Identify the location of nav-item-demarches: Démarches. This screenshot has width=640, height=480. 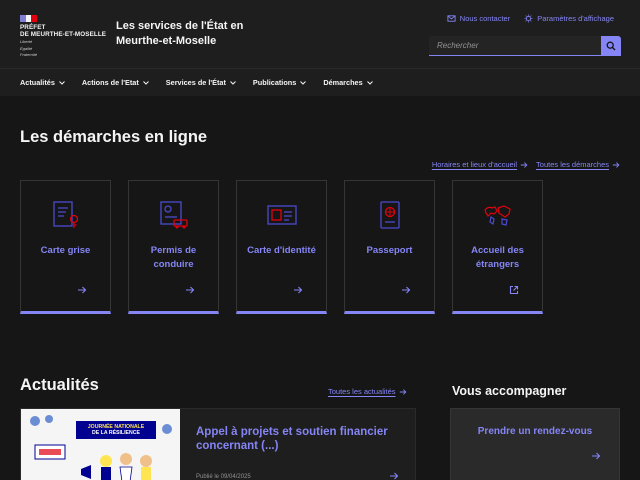
(348, 82).